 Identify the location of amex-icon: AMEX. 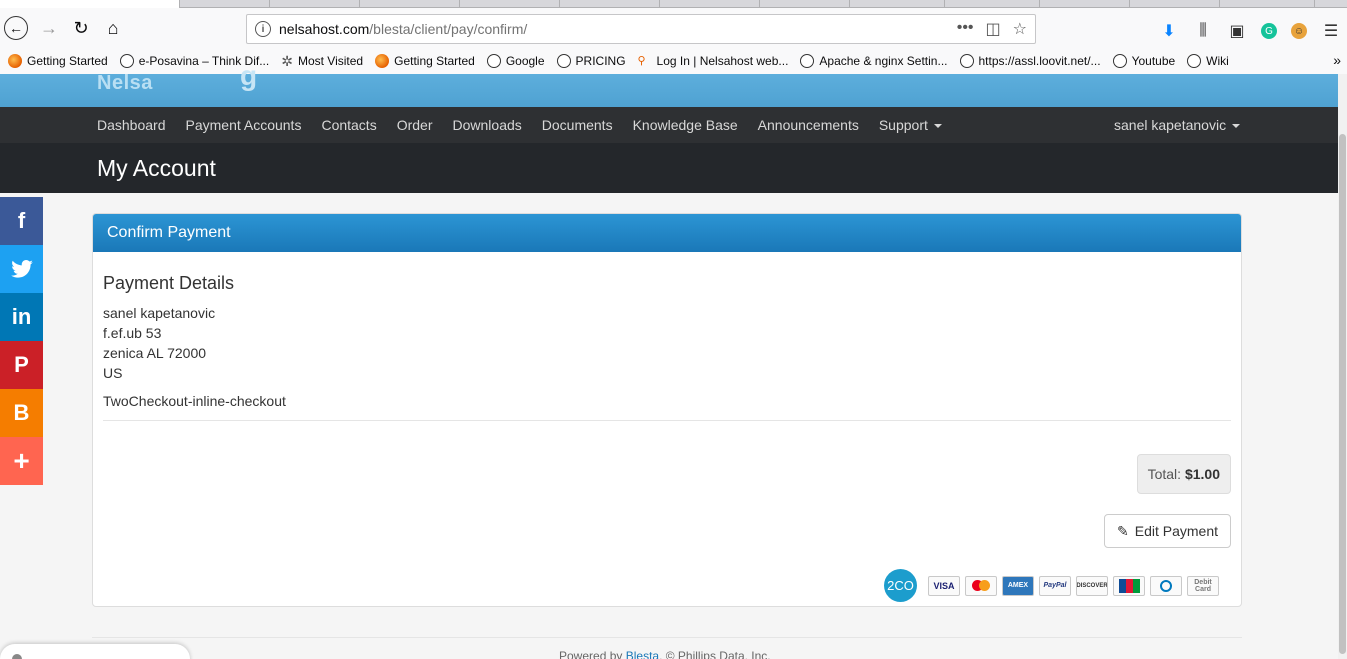
(1018, 585).